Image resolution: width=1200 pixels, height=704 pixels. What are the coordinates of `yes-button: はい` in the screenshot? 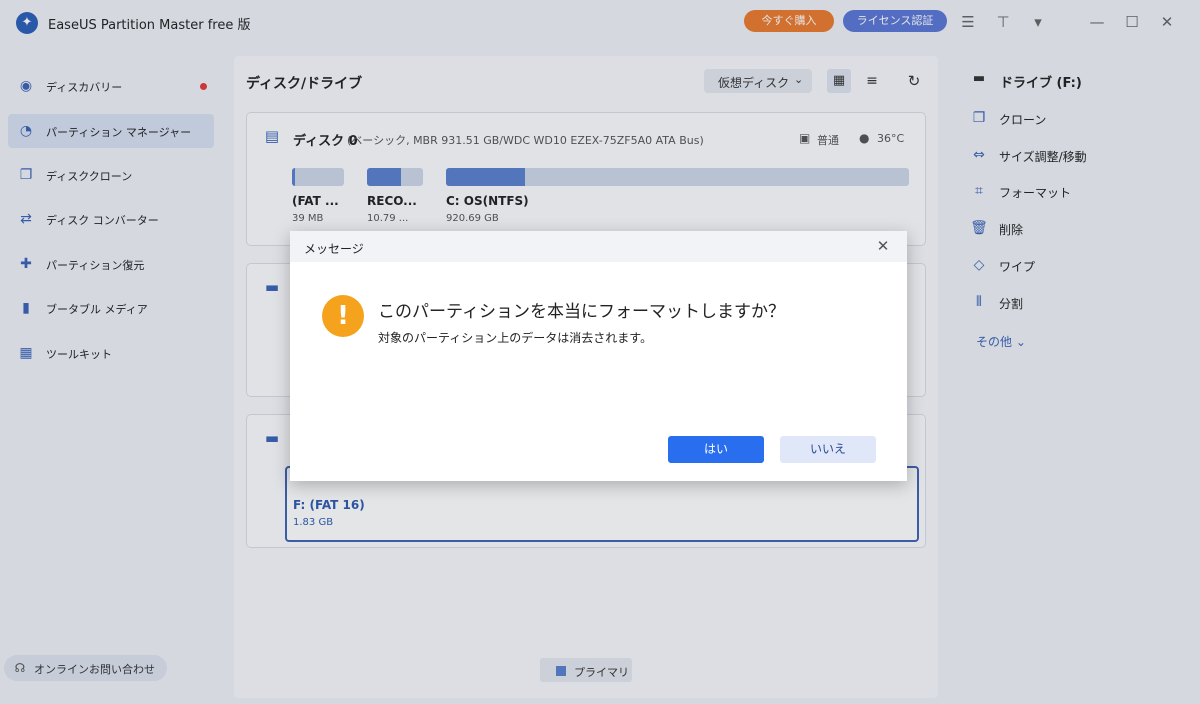 It's located at (716, 449).